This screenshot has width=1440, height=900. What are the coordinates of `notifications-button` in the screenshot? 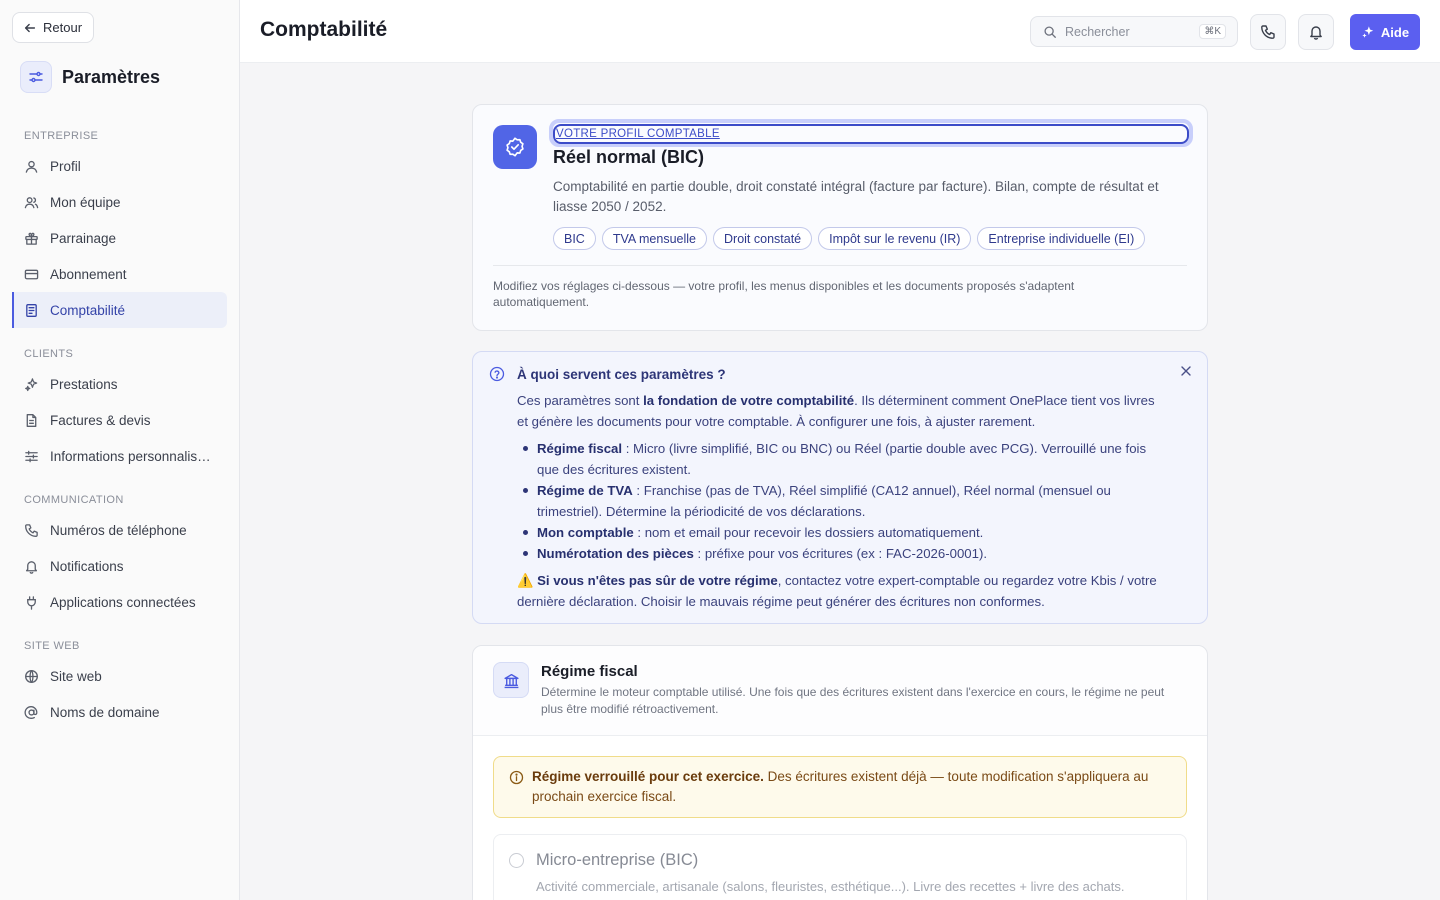 It's located at (1316, 32).